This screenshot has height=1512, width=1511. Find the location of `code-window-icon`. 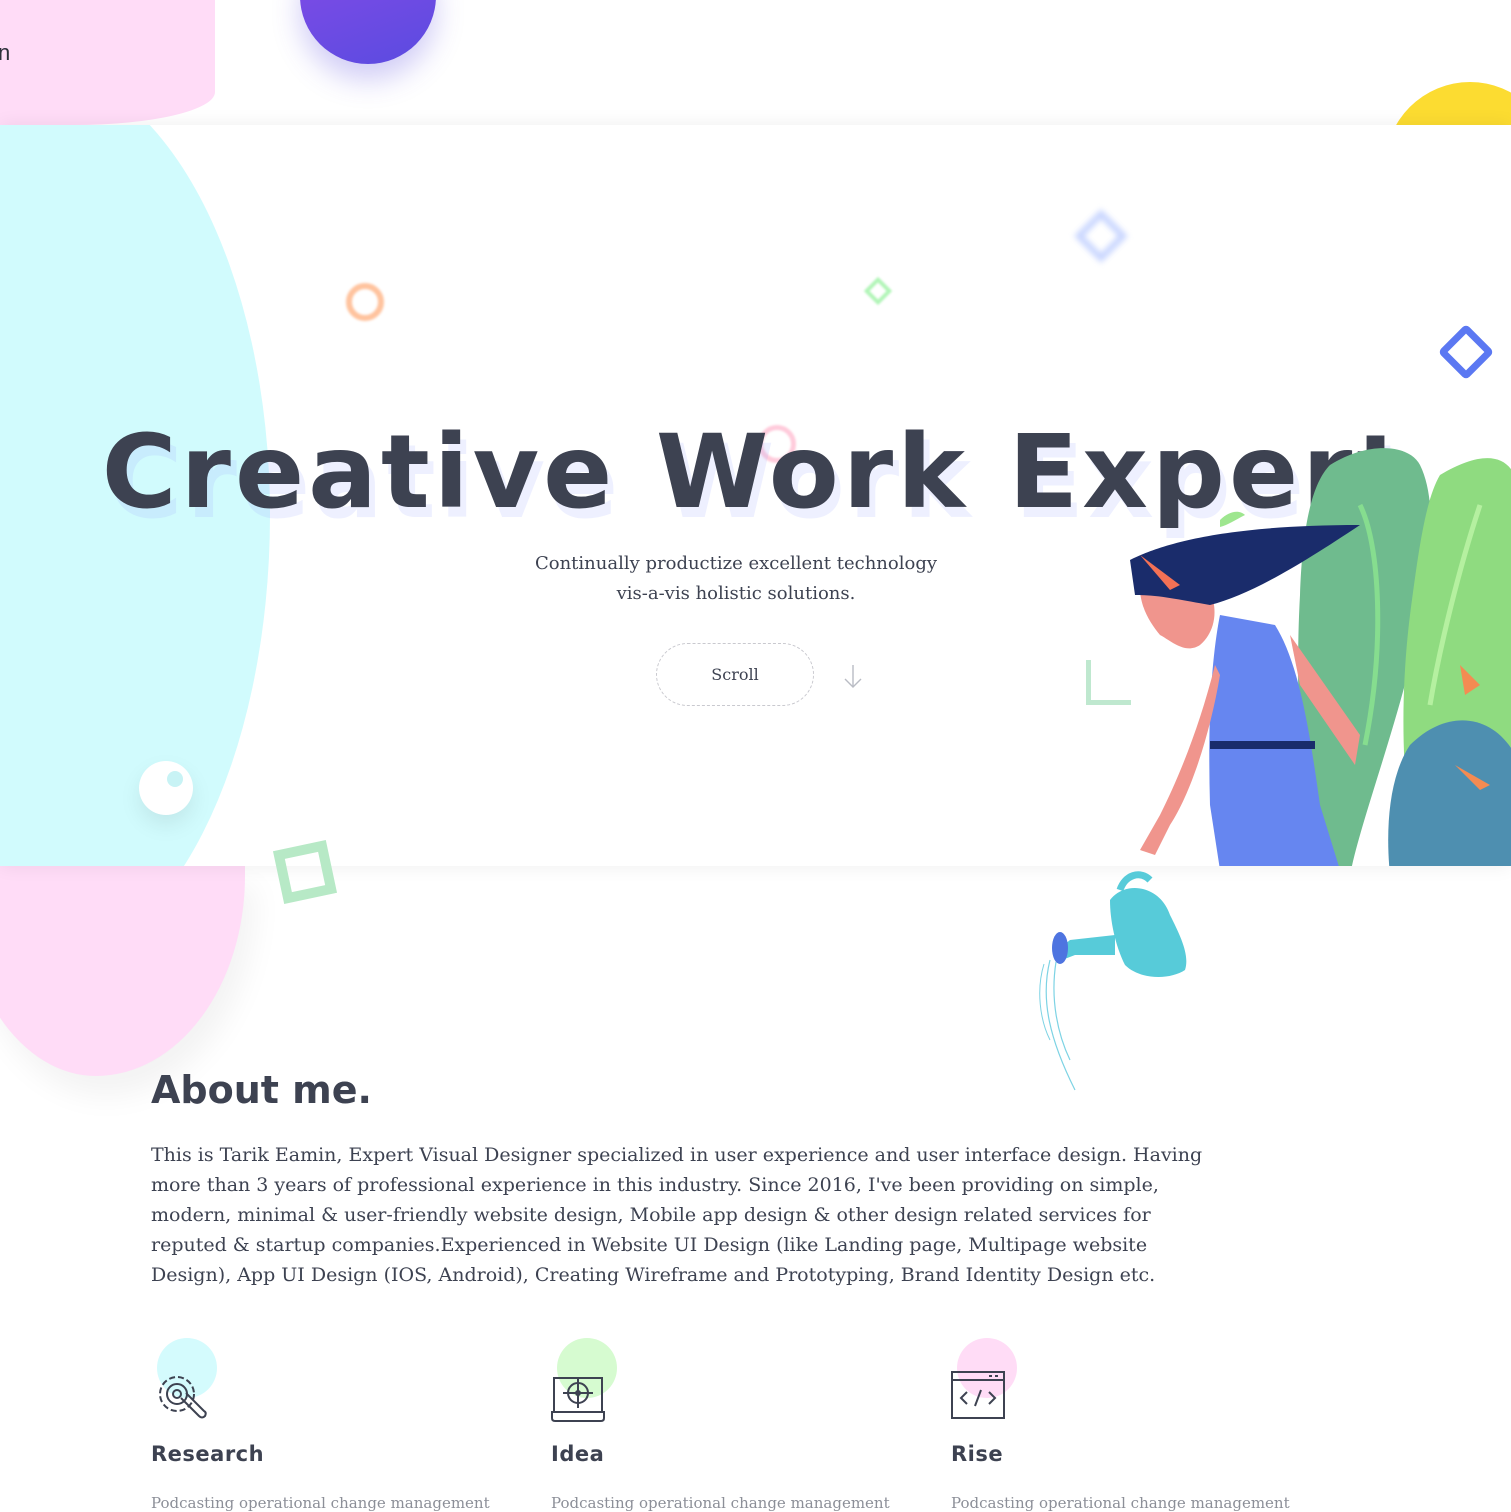

code-window-icon is located at coordinates (978, 1395).